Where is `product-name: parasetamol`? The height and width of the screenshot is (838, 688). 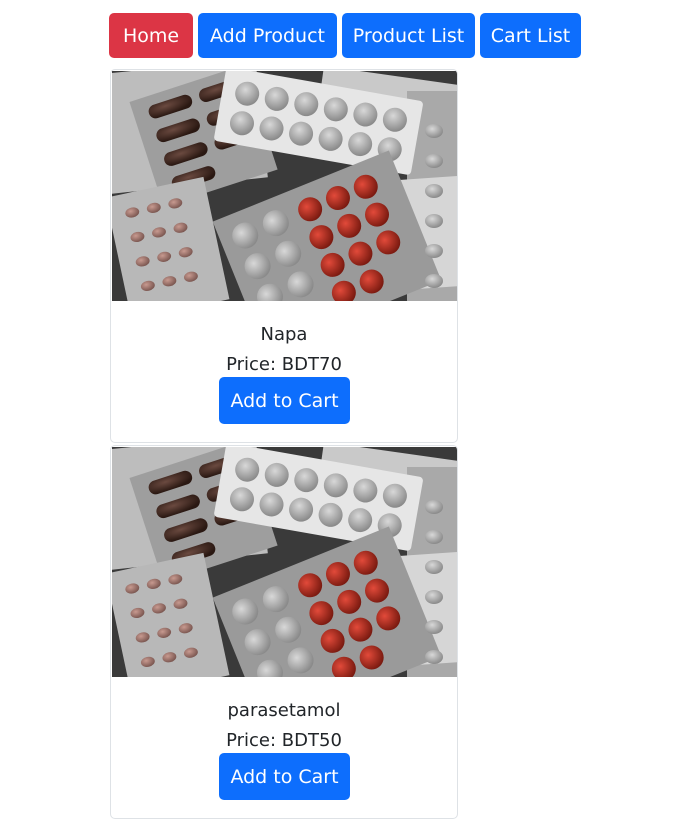 product-name: parasetamol is located at coordinates (284, 710).